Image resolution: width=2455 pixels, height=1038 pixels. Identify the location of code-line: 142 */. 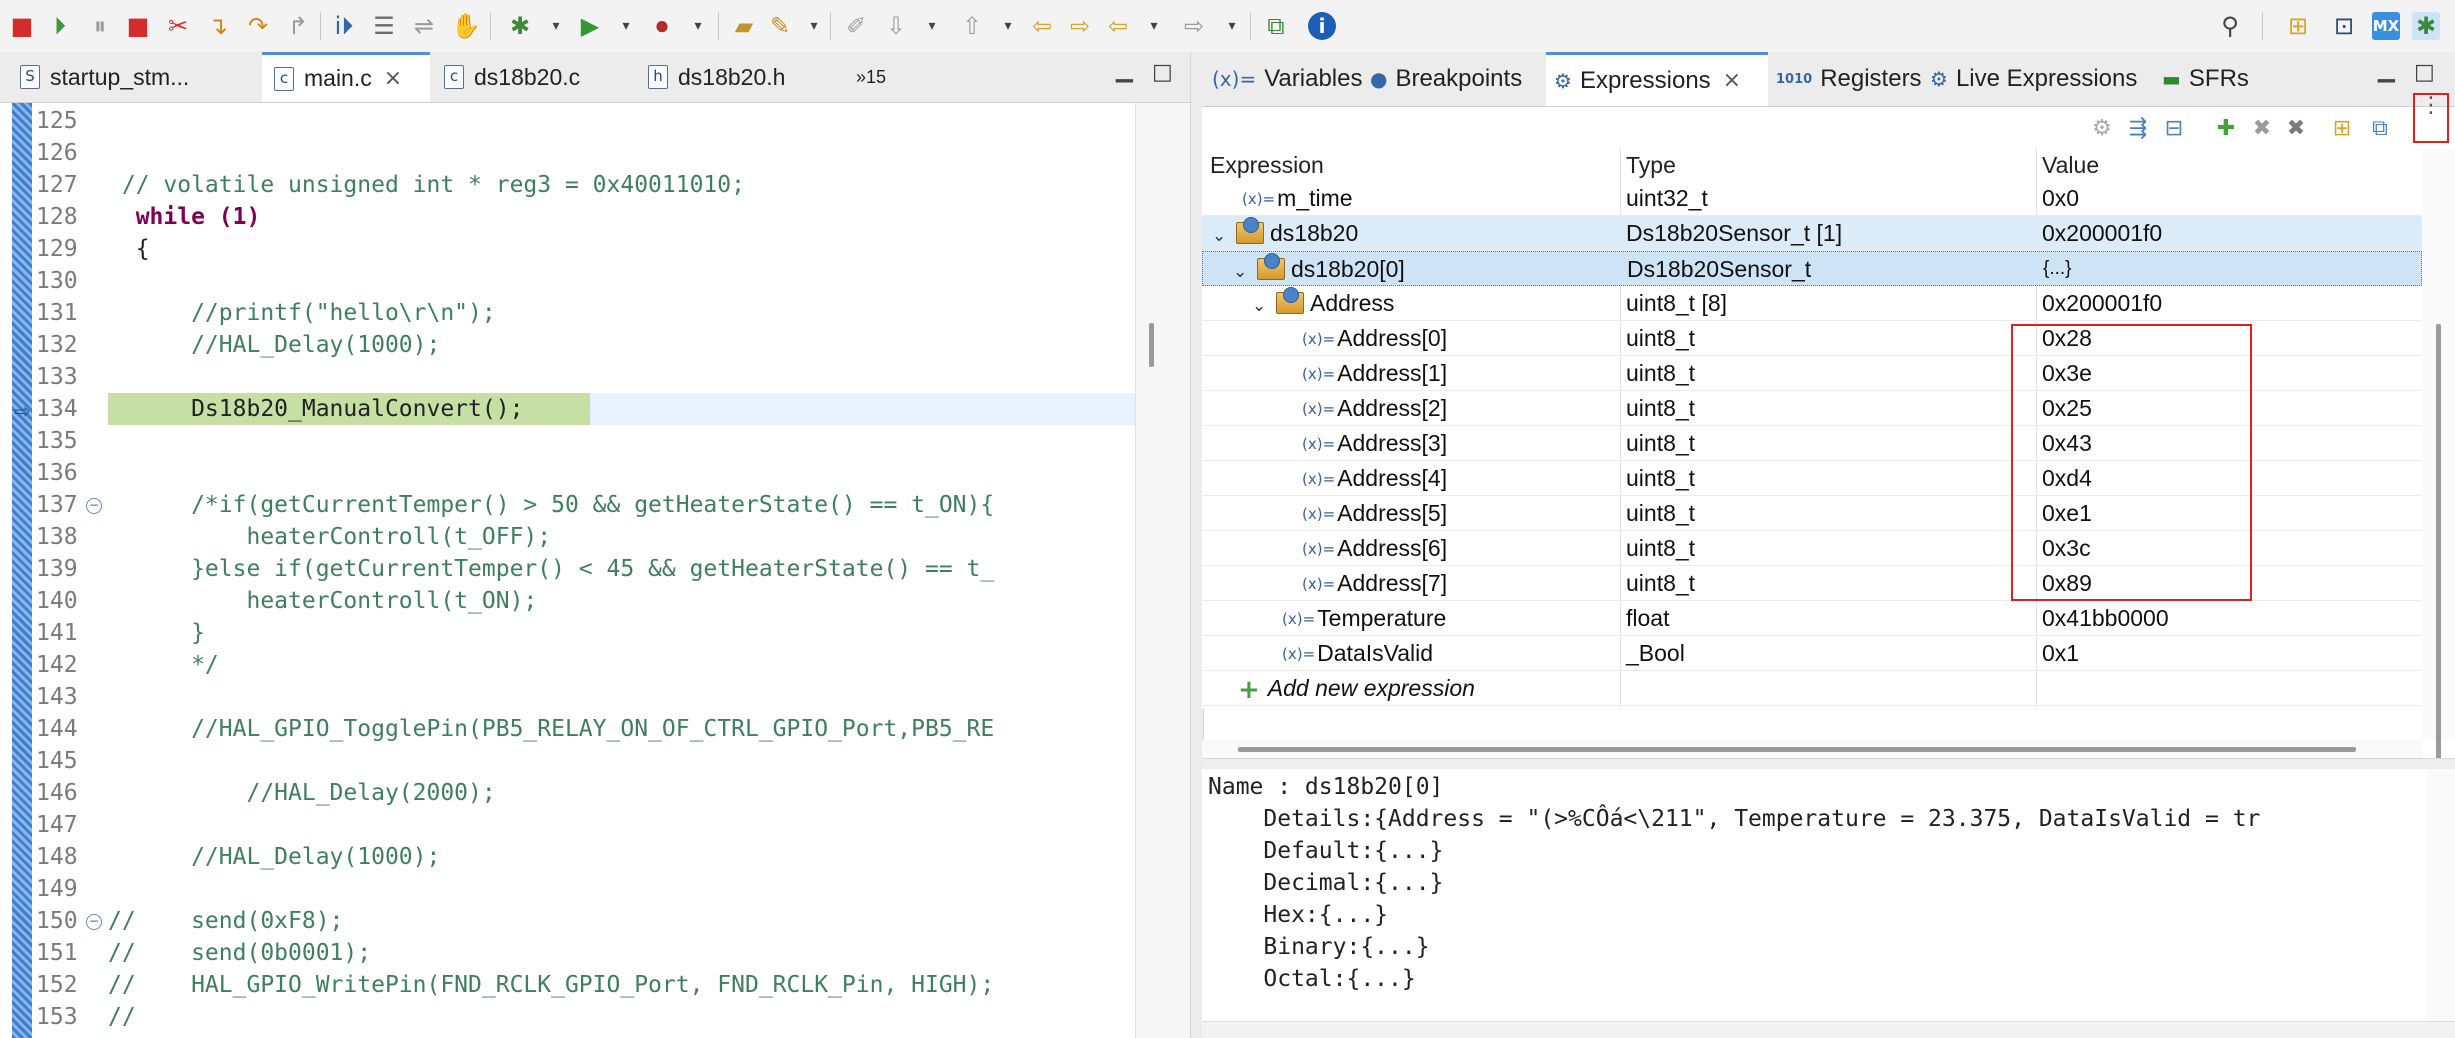
(567, 665).